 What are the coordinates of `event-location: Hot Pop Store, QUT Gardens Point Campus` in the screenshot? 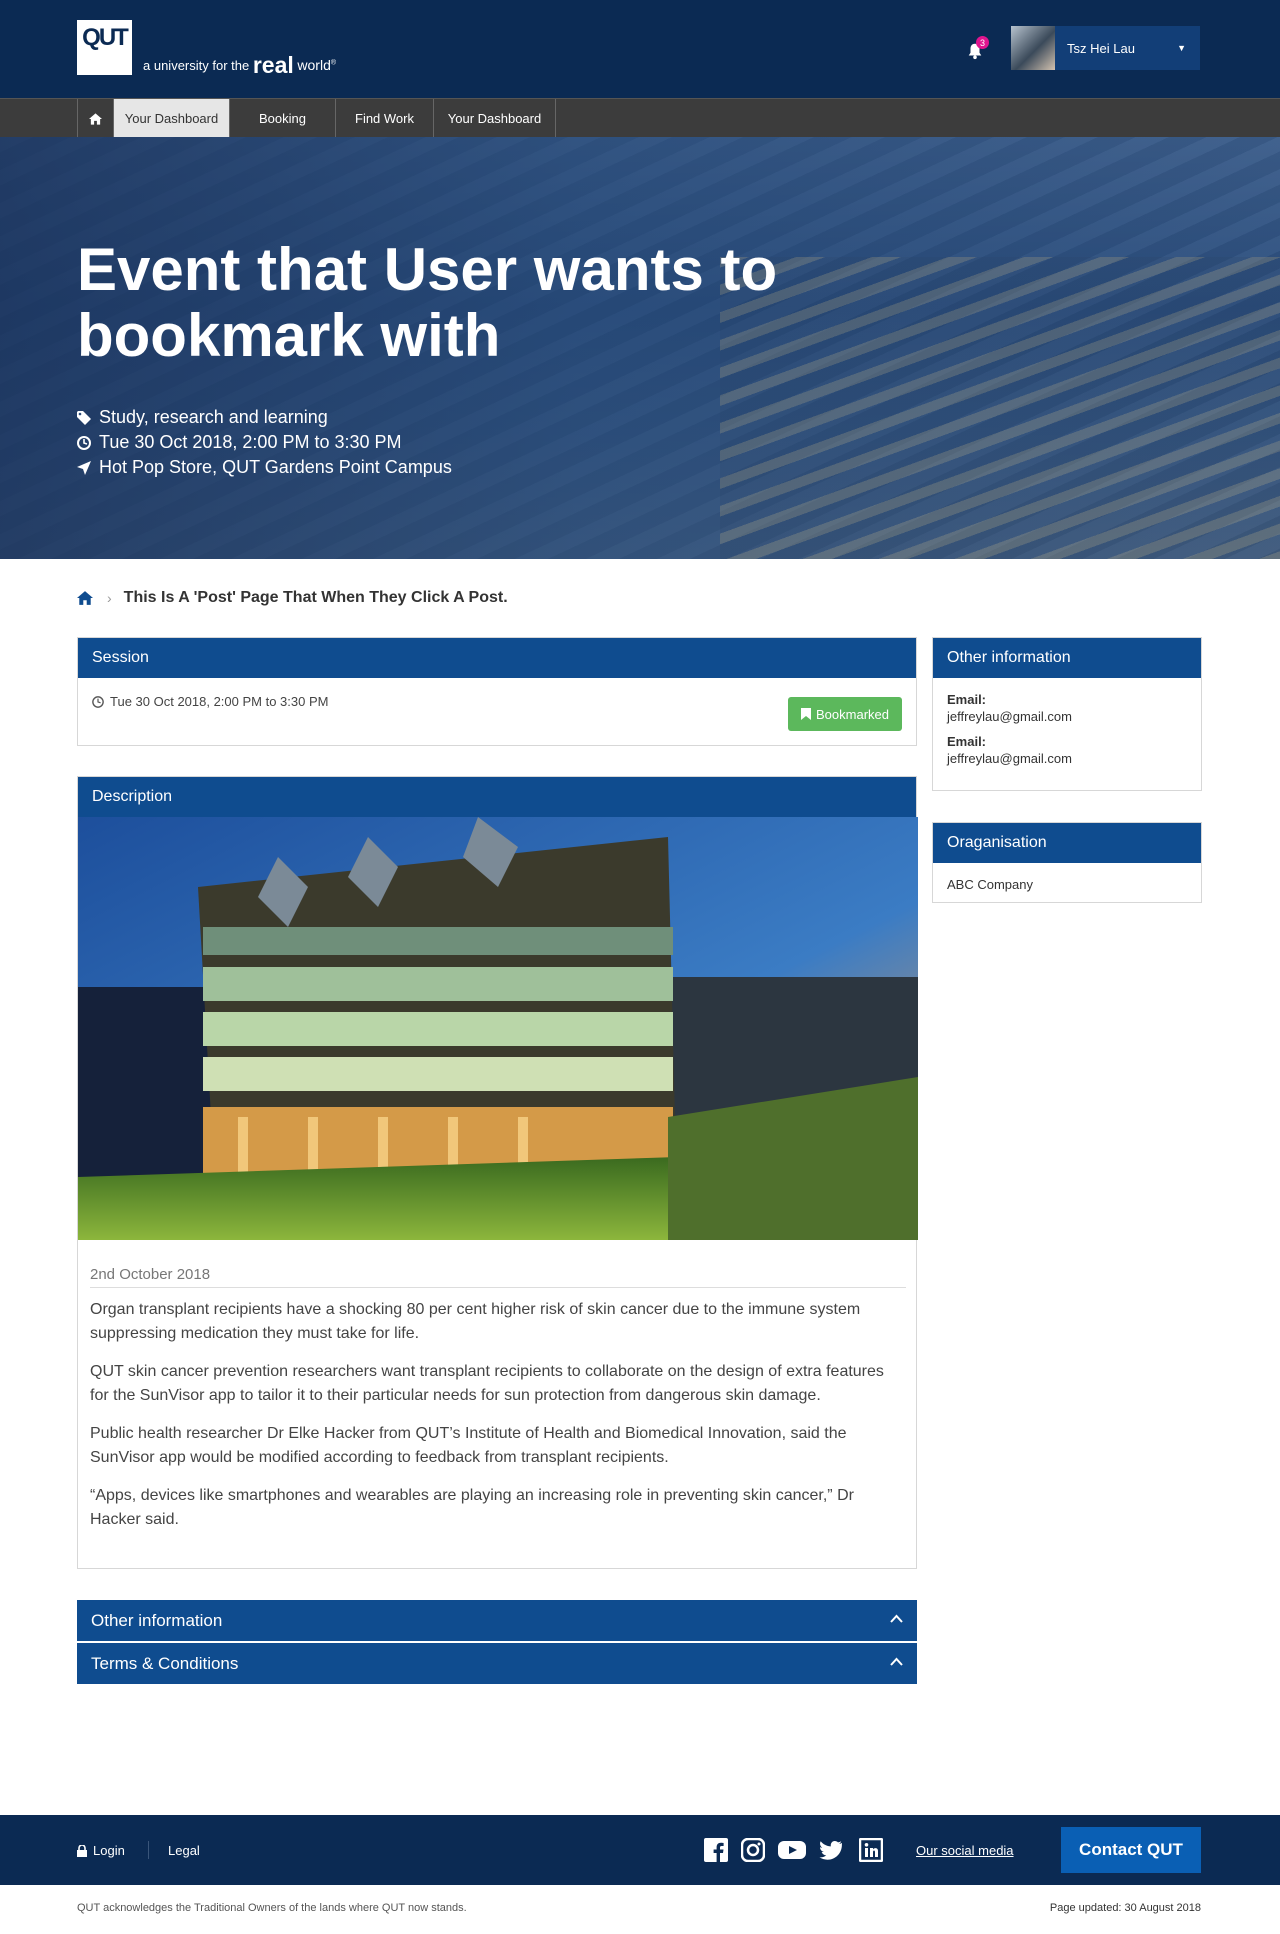 It's located at (264, 467).